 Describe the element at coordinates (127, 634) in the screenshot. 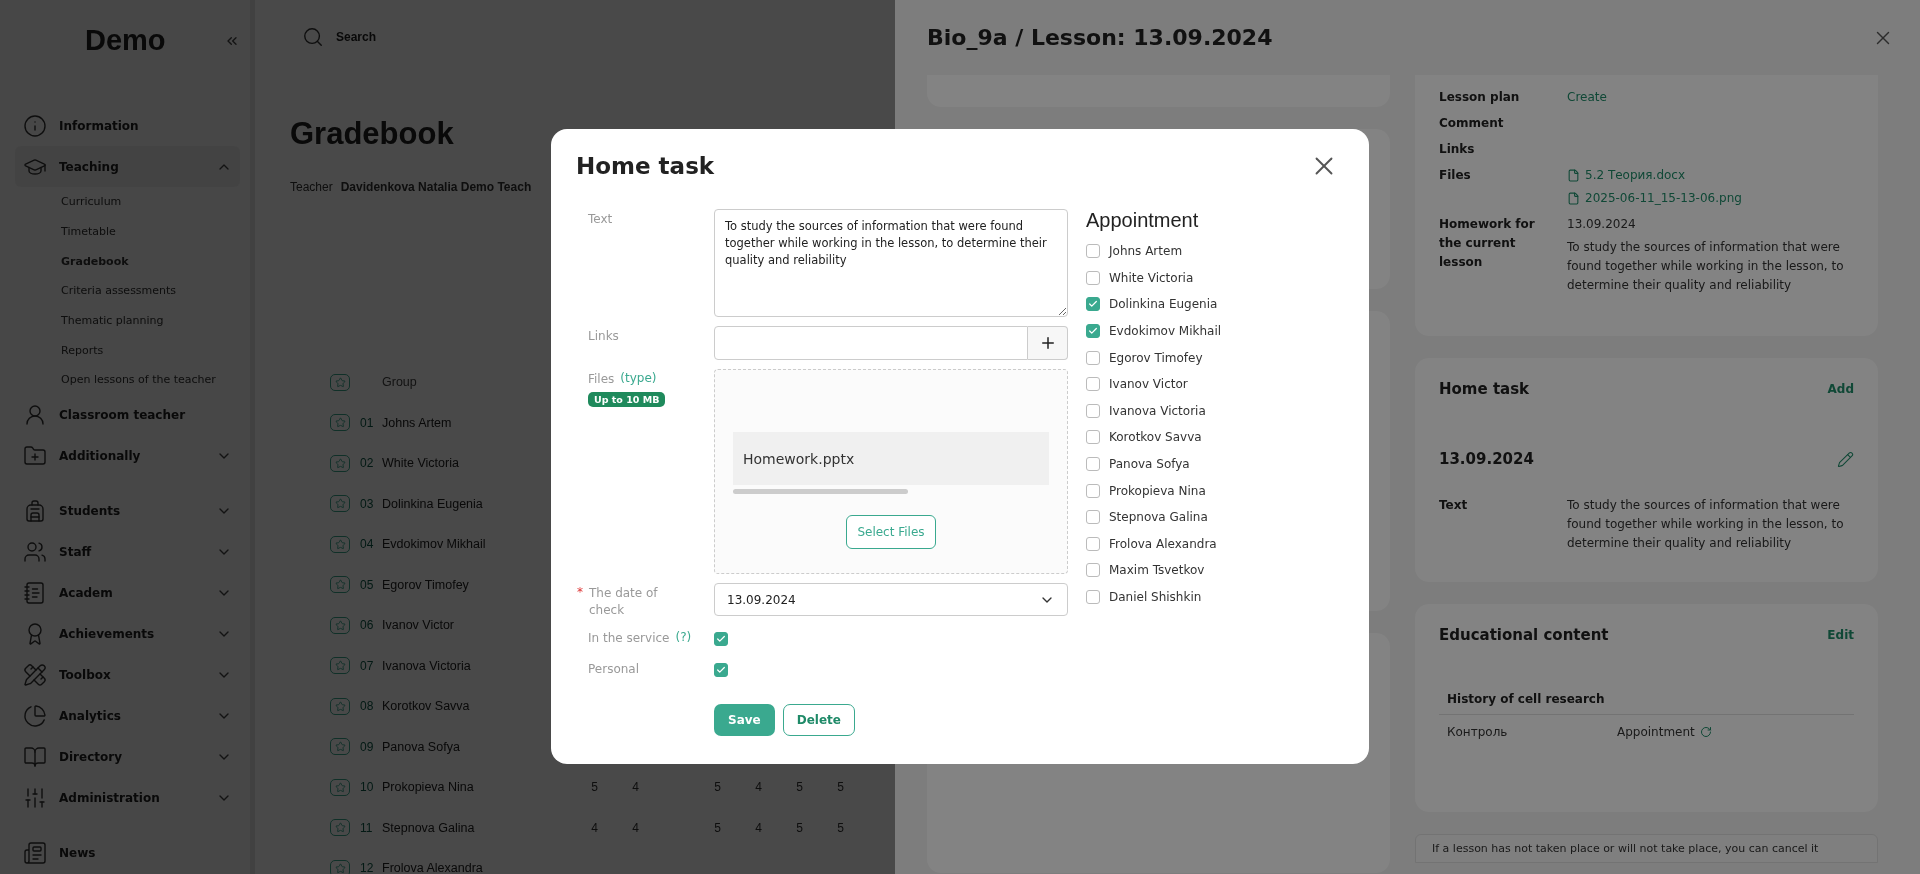

I see `nav-item: Achievements` at that location.